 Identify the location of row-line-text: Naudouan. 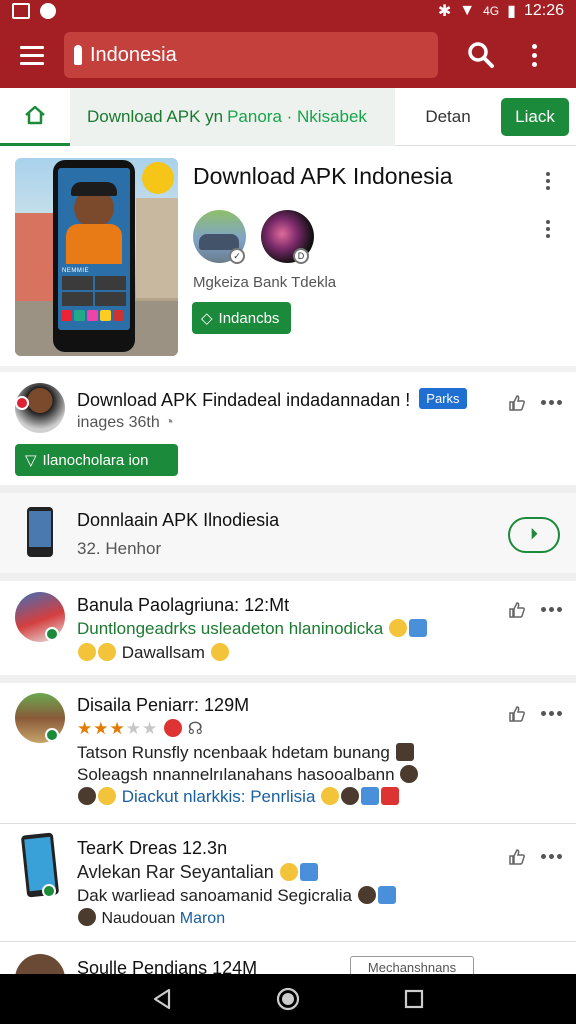
(138, 918).